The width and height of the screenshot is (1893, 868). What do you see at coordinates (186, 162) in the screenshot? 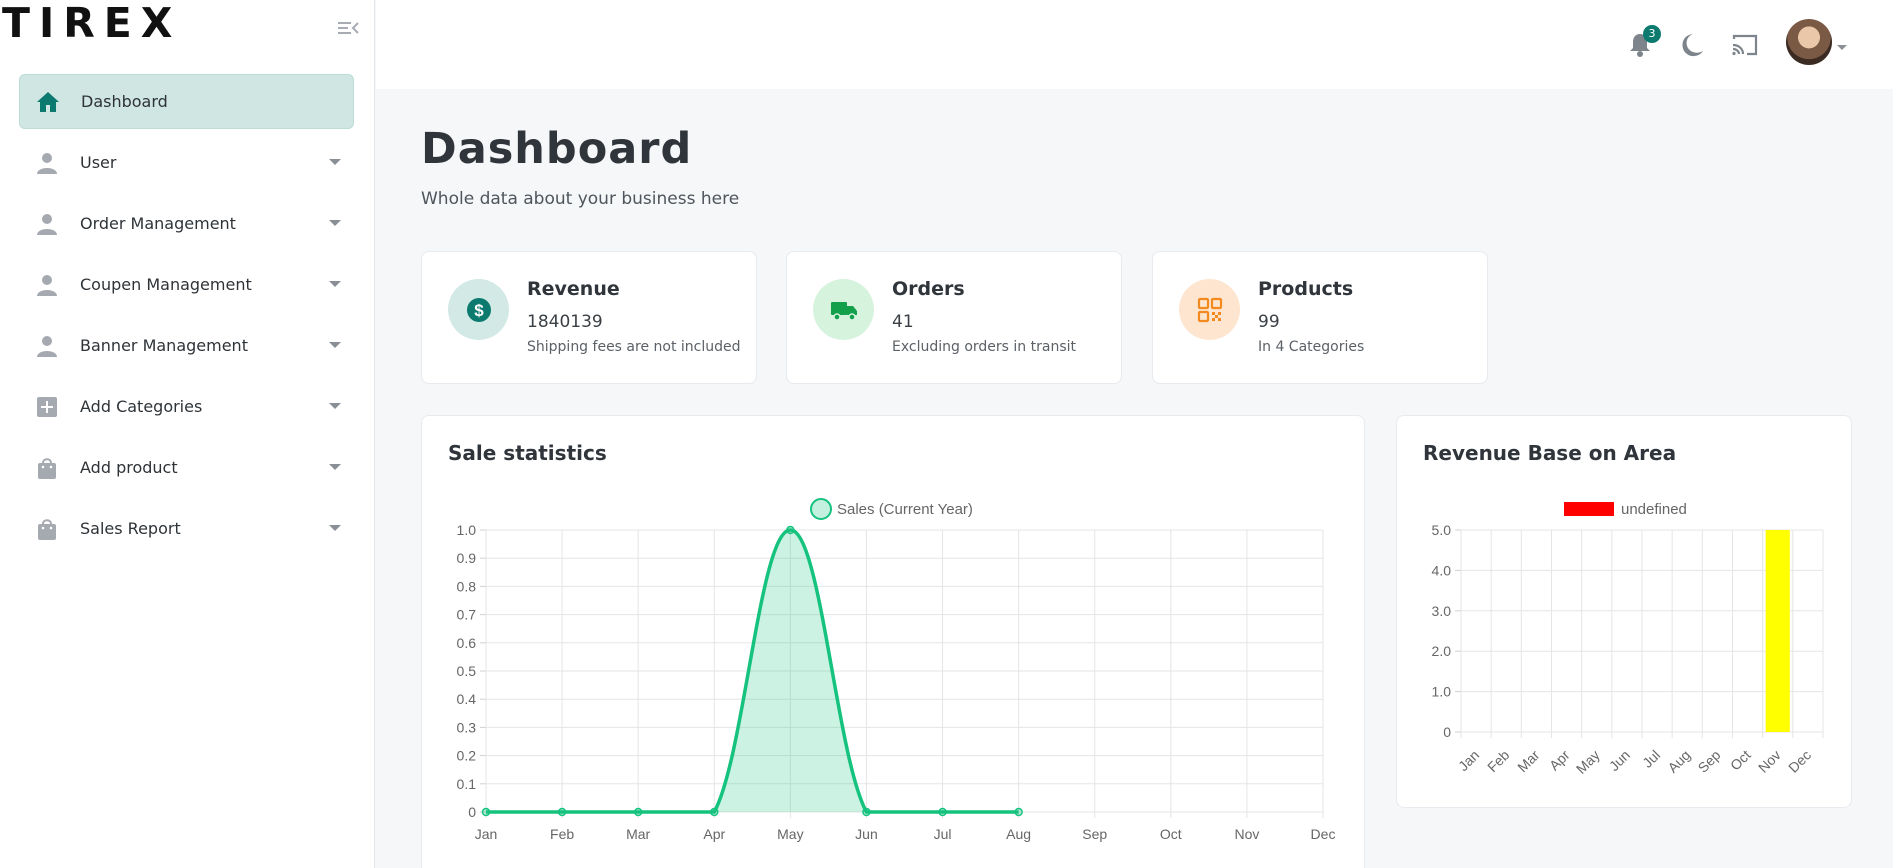
I see `sidebar-item-user: User` at bounding box center [186, 162].